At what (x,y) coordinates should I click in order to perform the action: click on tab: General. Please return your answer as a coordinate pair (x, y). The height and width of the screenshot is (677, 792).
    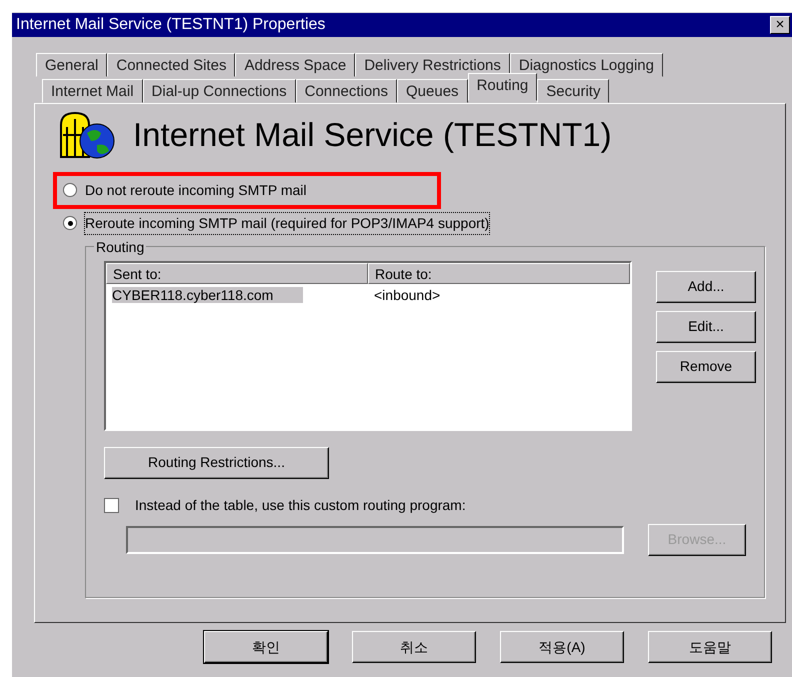
    Looking at the image, I should click on (72, 65).